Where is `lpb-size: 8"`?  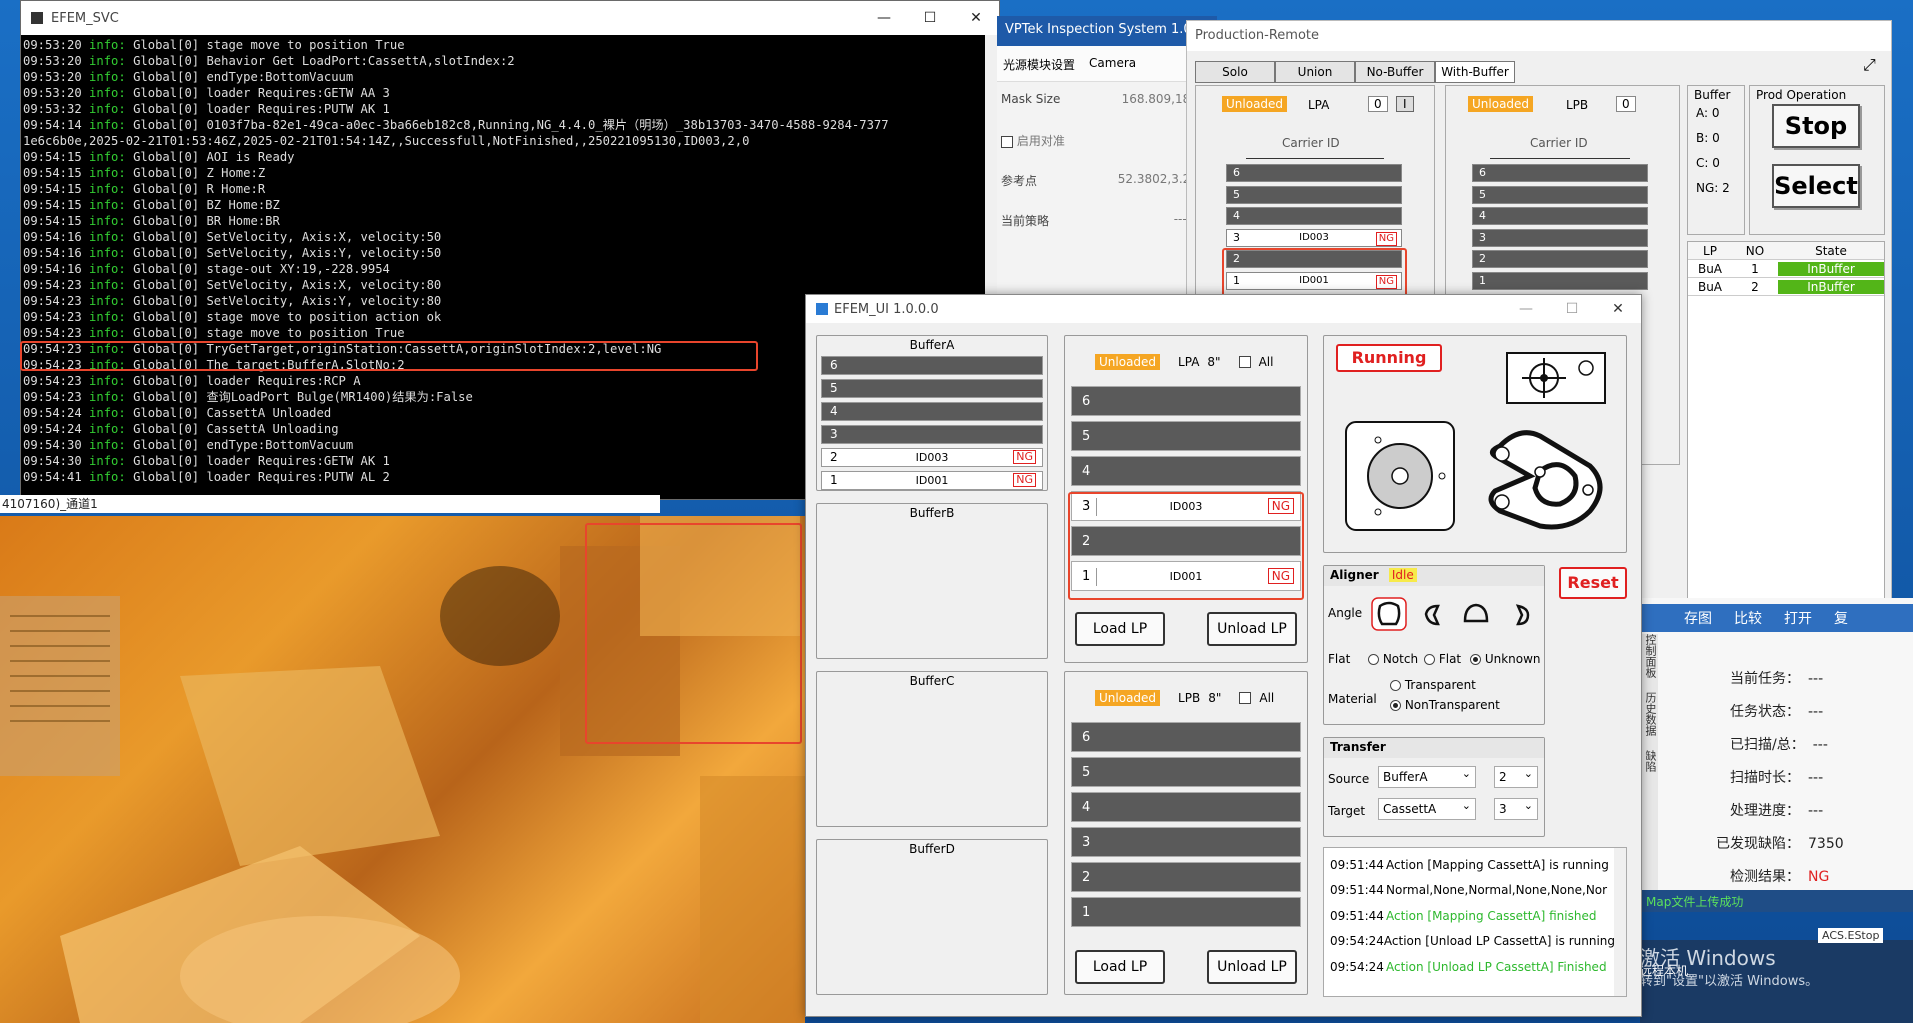 lpb-size: 8" is located at coordinates (1215, 698).